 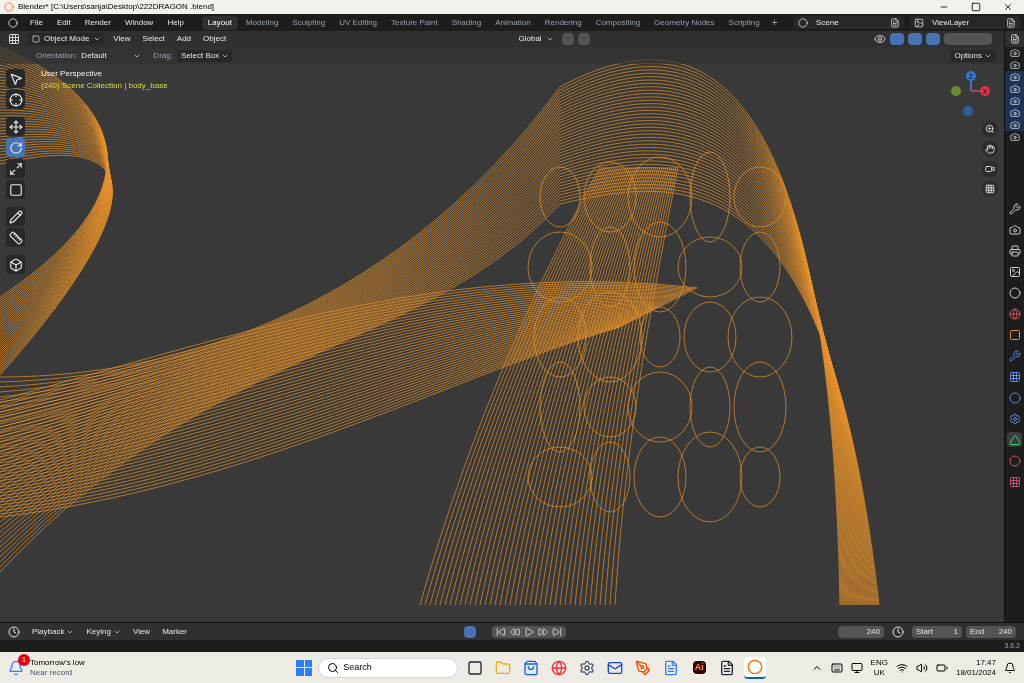 What do you see at coordinates (304, 667) in the screenshot?
I see `start-menu-icon` at bounding box center [304, 667].